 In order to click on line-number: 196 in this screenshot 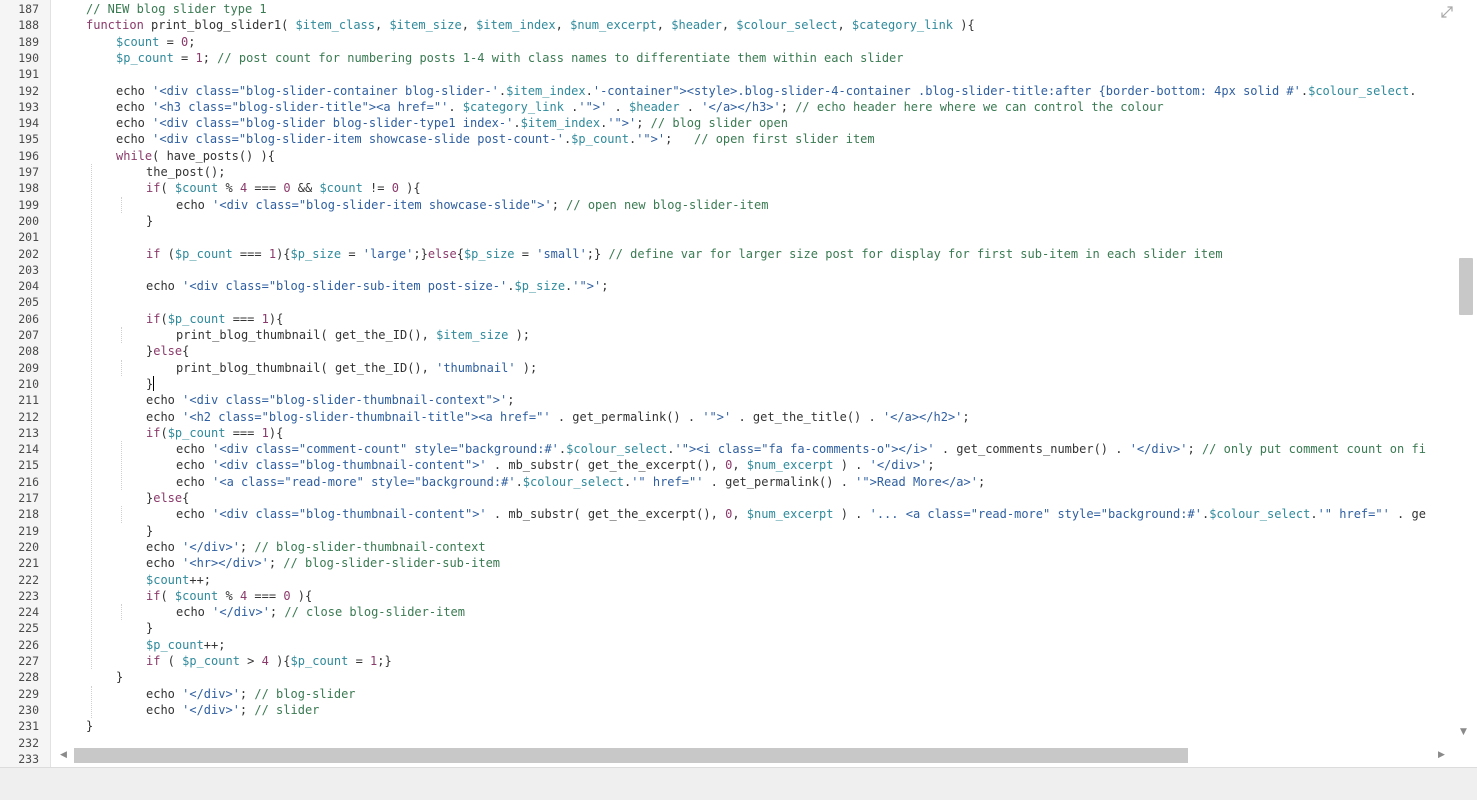, I will do `click(28, 155)`.